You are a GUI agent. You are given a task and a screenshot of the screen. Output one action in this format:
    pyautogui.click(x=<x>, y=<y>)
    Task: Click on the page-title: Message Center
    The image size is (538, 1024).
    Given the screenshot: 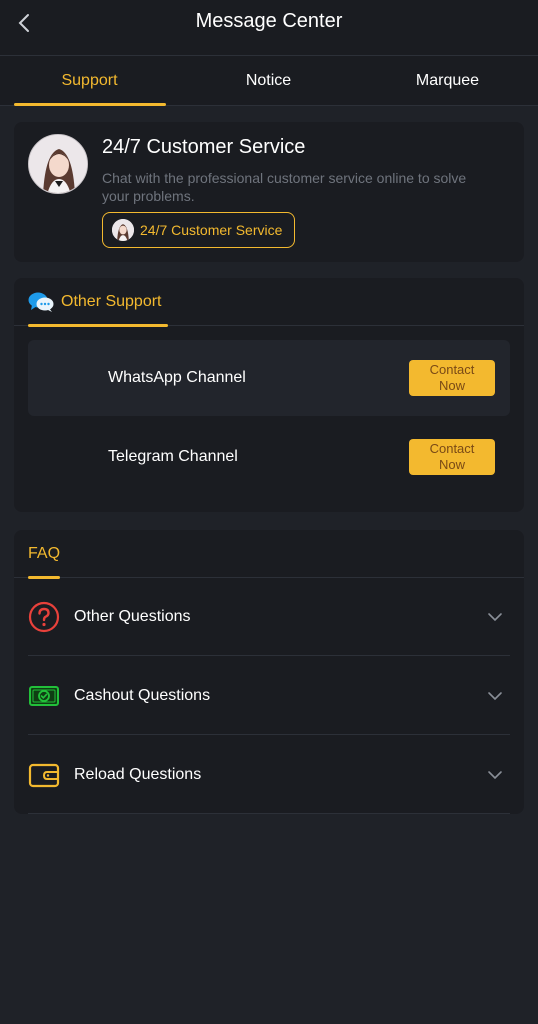 What is the action you would take?
    pyautogui.click(x=269, y=21)
    